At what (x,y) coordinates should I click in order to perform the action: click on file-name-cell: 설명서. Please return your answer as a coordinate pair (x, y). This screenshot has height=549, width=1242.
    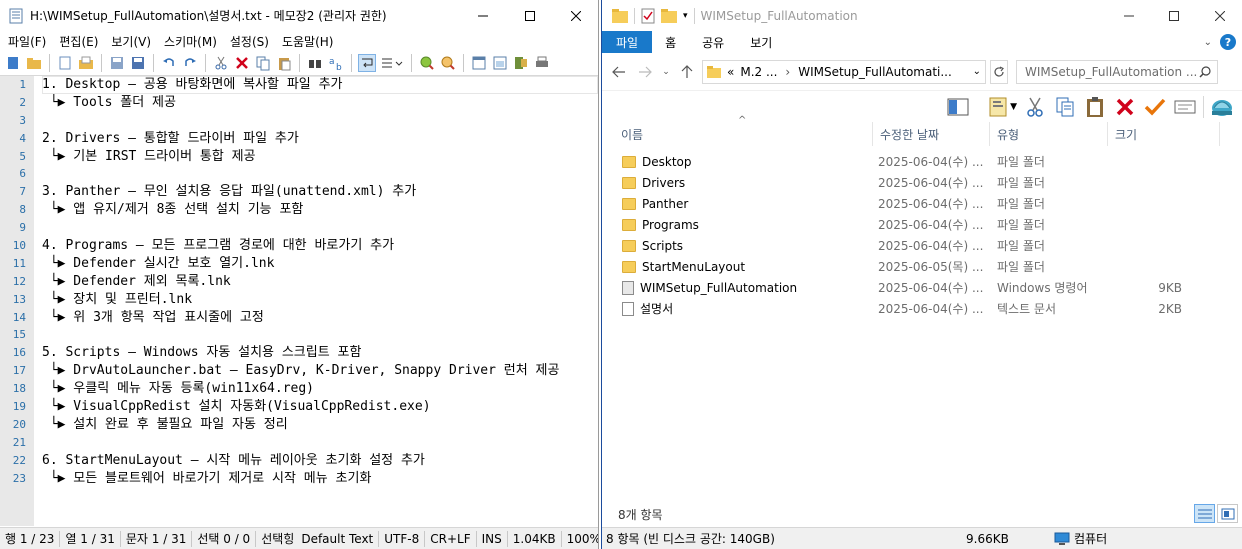
    Looking at the image, I should click on (728, 308).